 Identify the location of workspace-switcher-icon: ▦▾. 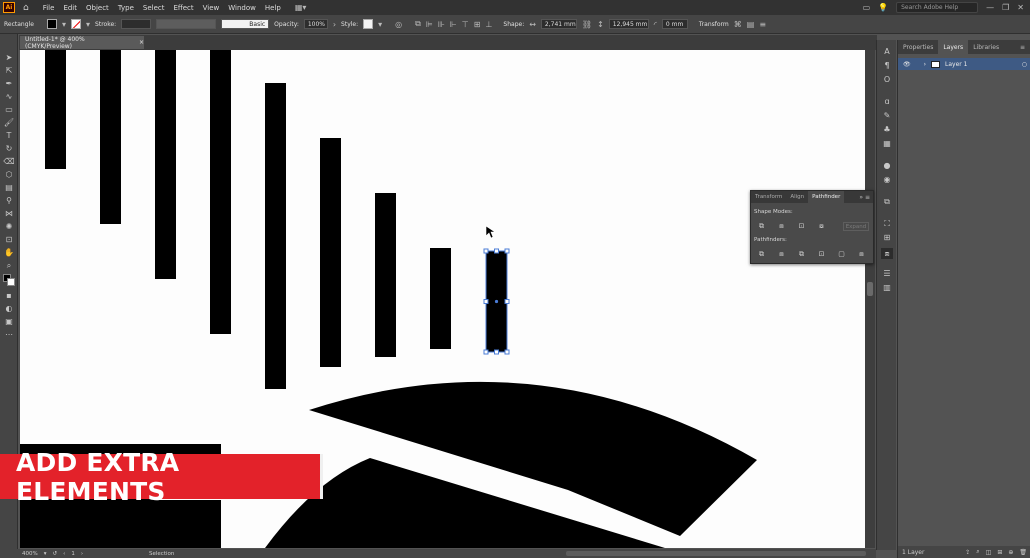
(301, 7).